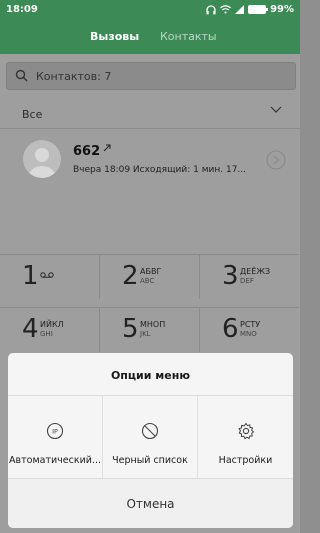  I want to click on ip-icon: IP, so click(55, 431).